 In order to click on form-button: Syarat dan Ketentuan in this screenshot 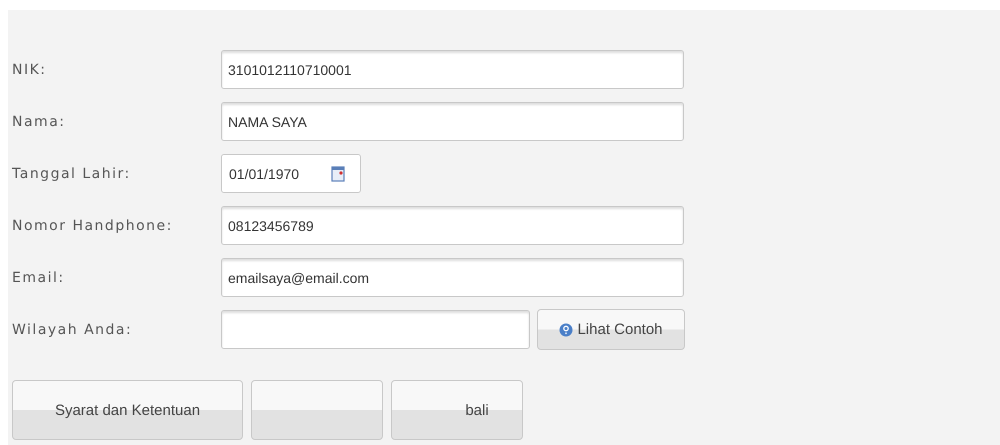, I will do `click(127, 410)`.